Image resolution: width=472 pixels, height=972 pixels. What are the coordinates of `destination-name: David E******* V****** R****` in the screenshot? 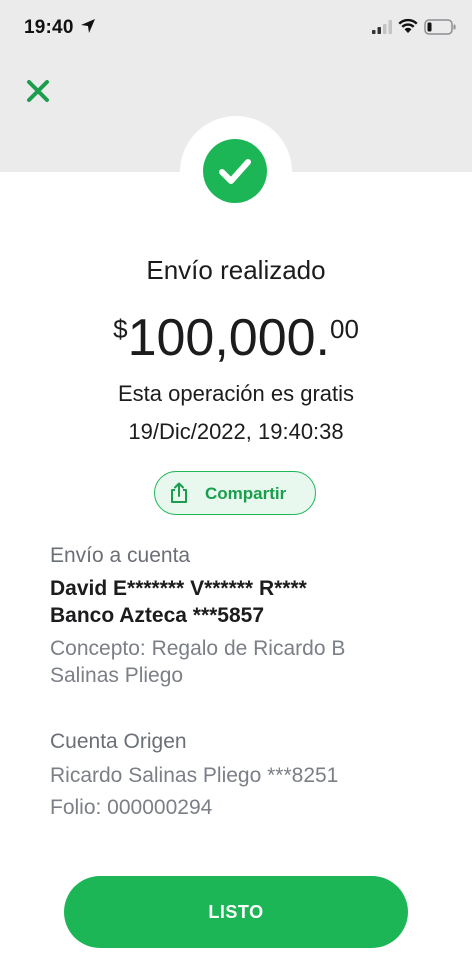 It's located at (178, 588).